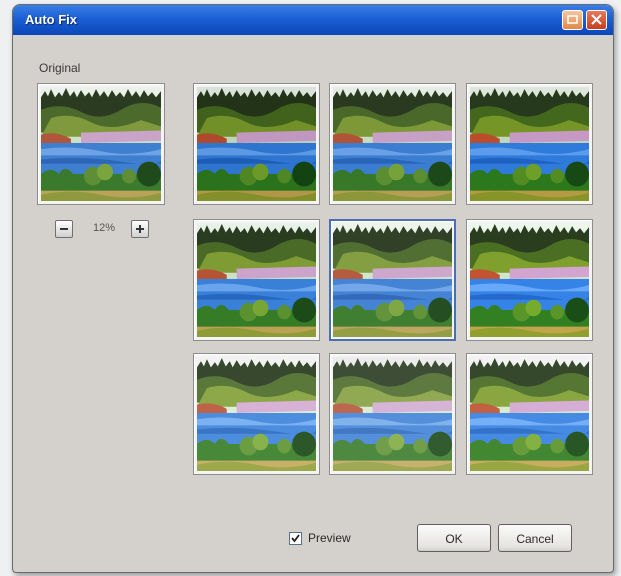  I want to click on preview-label: Preview, so click(329, 538).